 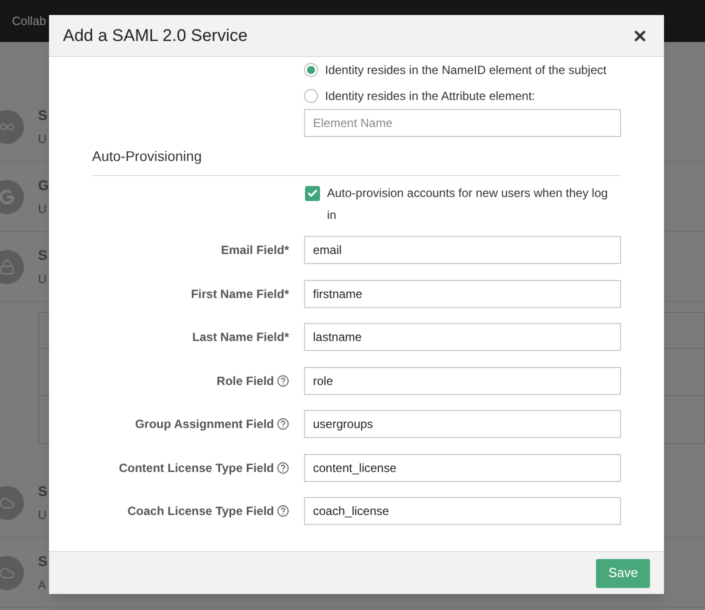 What do you see at coordinates (196, 468) in the screenshot?
I see `field-label: Content License Type Field` at bounding box center [196, 468].